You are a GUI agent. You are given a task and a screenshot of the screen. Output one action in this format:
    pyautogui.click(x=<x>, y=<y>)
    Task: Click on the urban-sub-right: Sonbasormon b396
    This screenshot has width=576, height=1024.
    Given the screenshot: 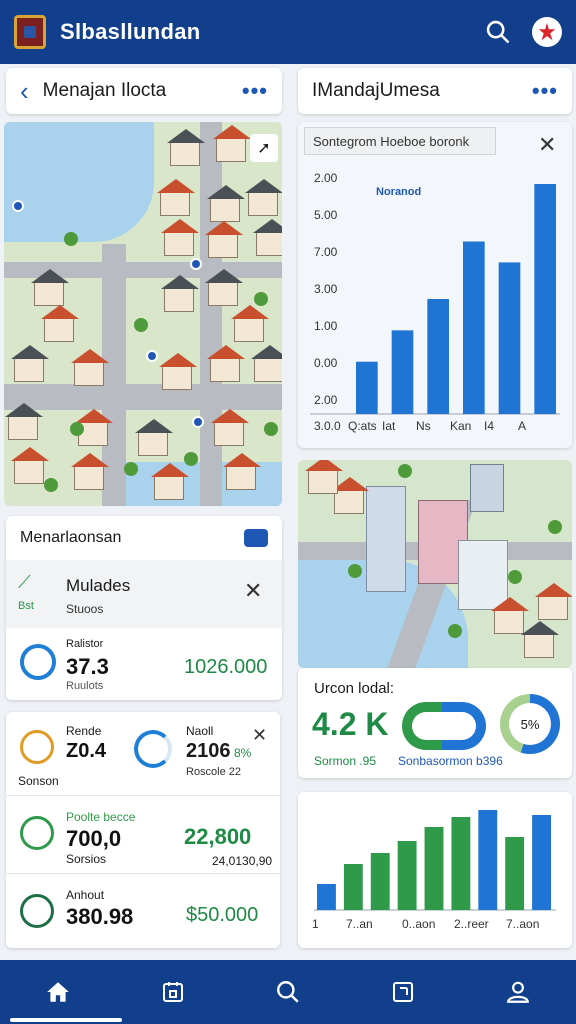 What is the action you would take?
    pyautogui.click(x=450, y=761)
    